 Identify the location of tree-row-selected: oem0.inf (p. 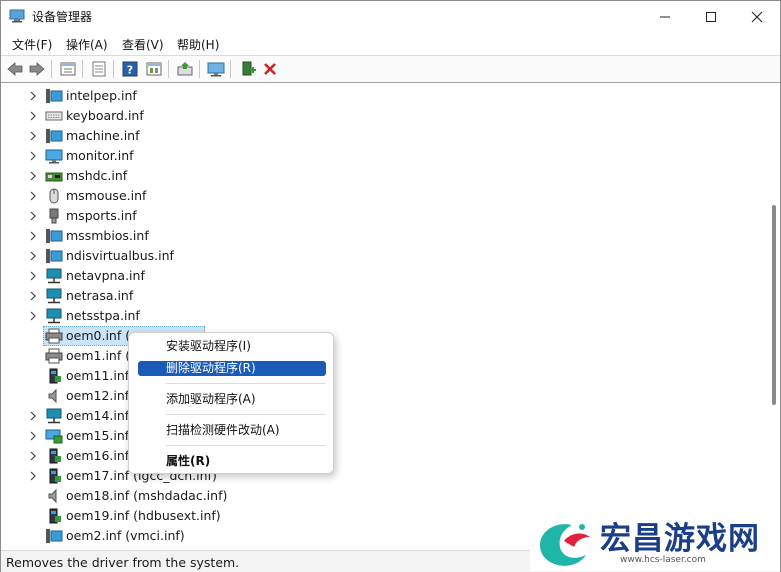
(351, 336).